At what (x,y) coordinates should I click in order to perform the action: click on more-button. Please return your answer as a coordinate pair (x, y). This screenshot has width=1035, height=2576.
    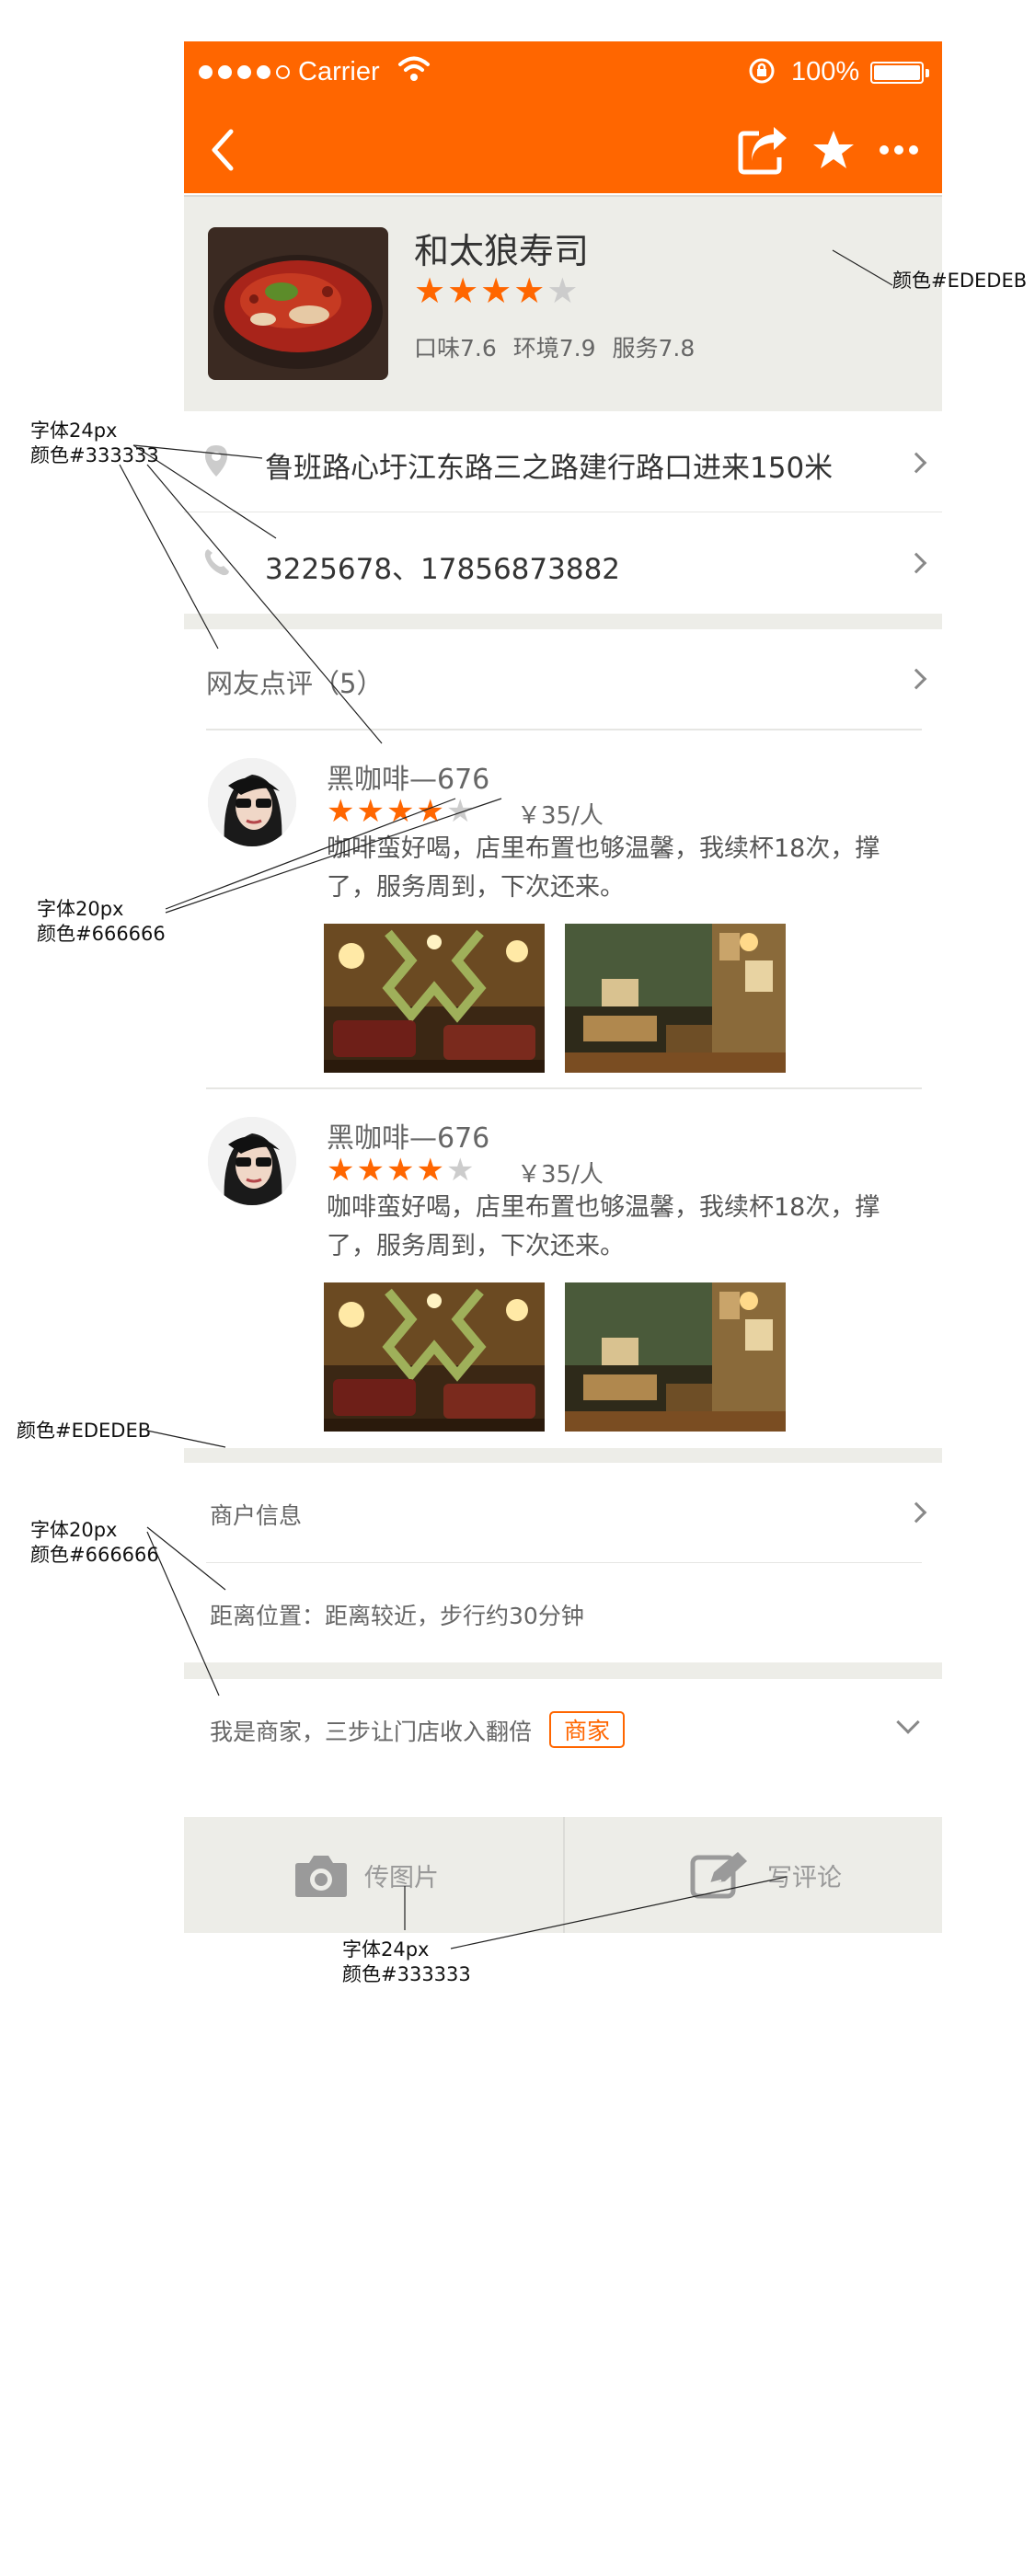
    Looking at the image, I should click on (899, 149).